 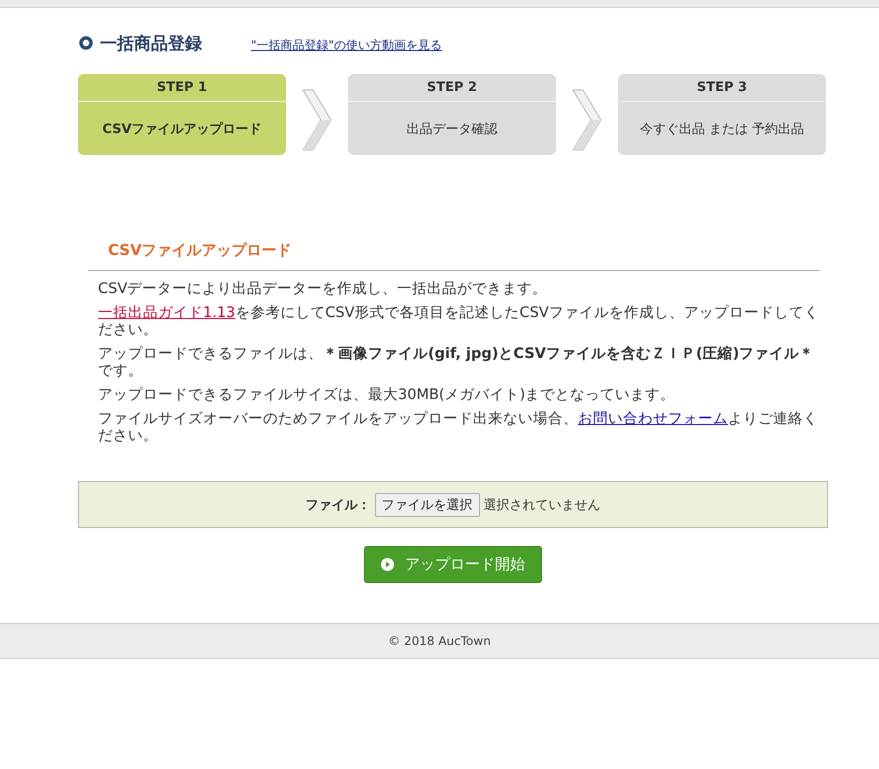 I want to click on play-icon, so click(x=387, y=564).